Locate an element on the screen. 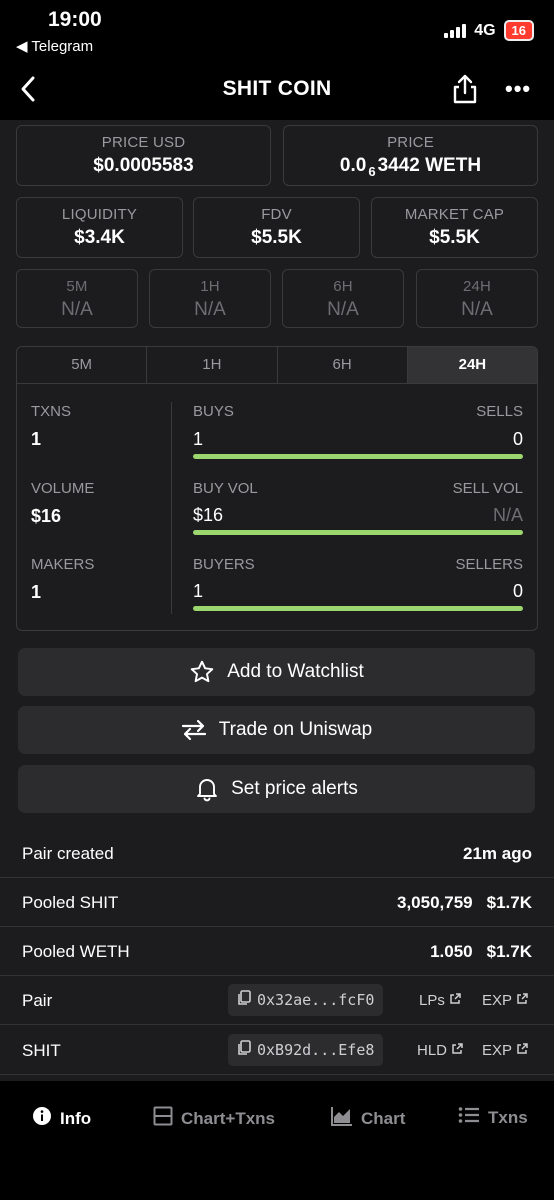 The height and width of the screenshot is (1200, 554). nav-txns: Txns is located at coordinates (493, 1117).